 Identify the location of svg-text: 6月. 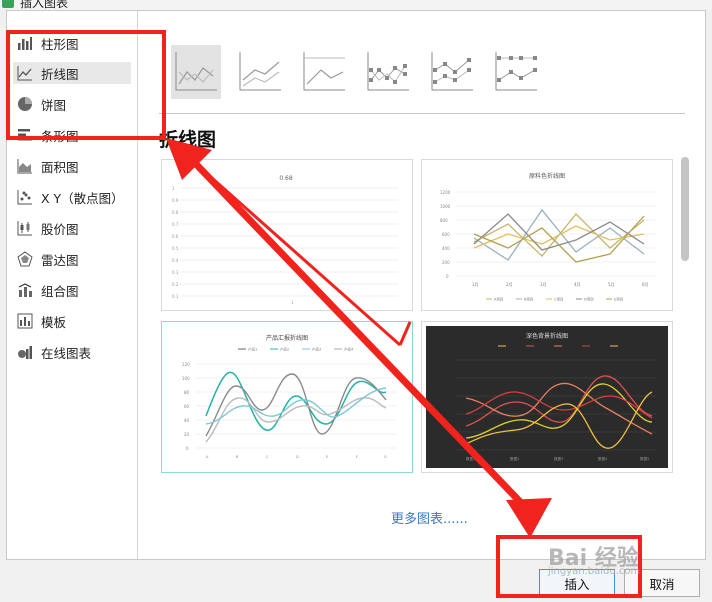
(645, 284).